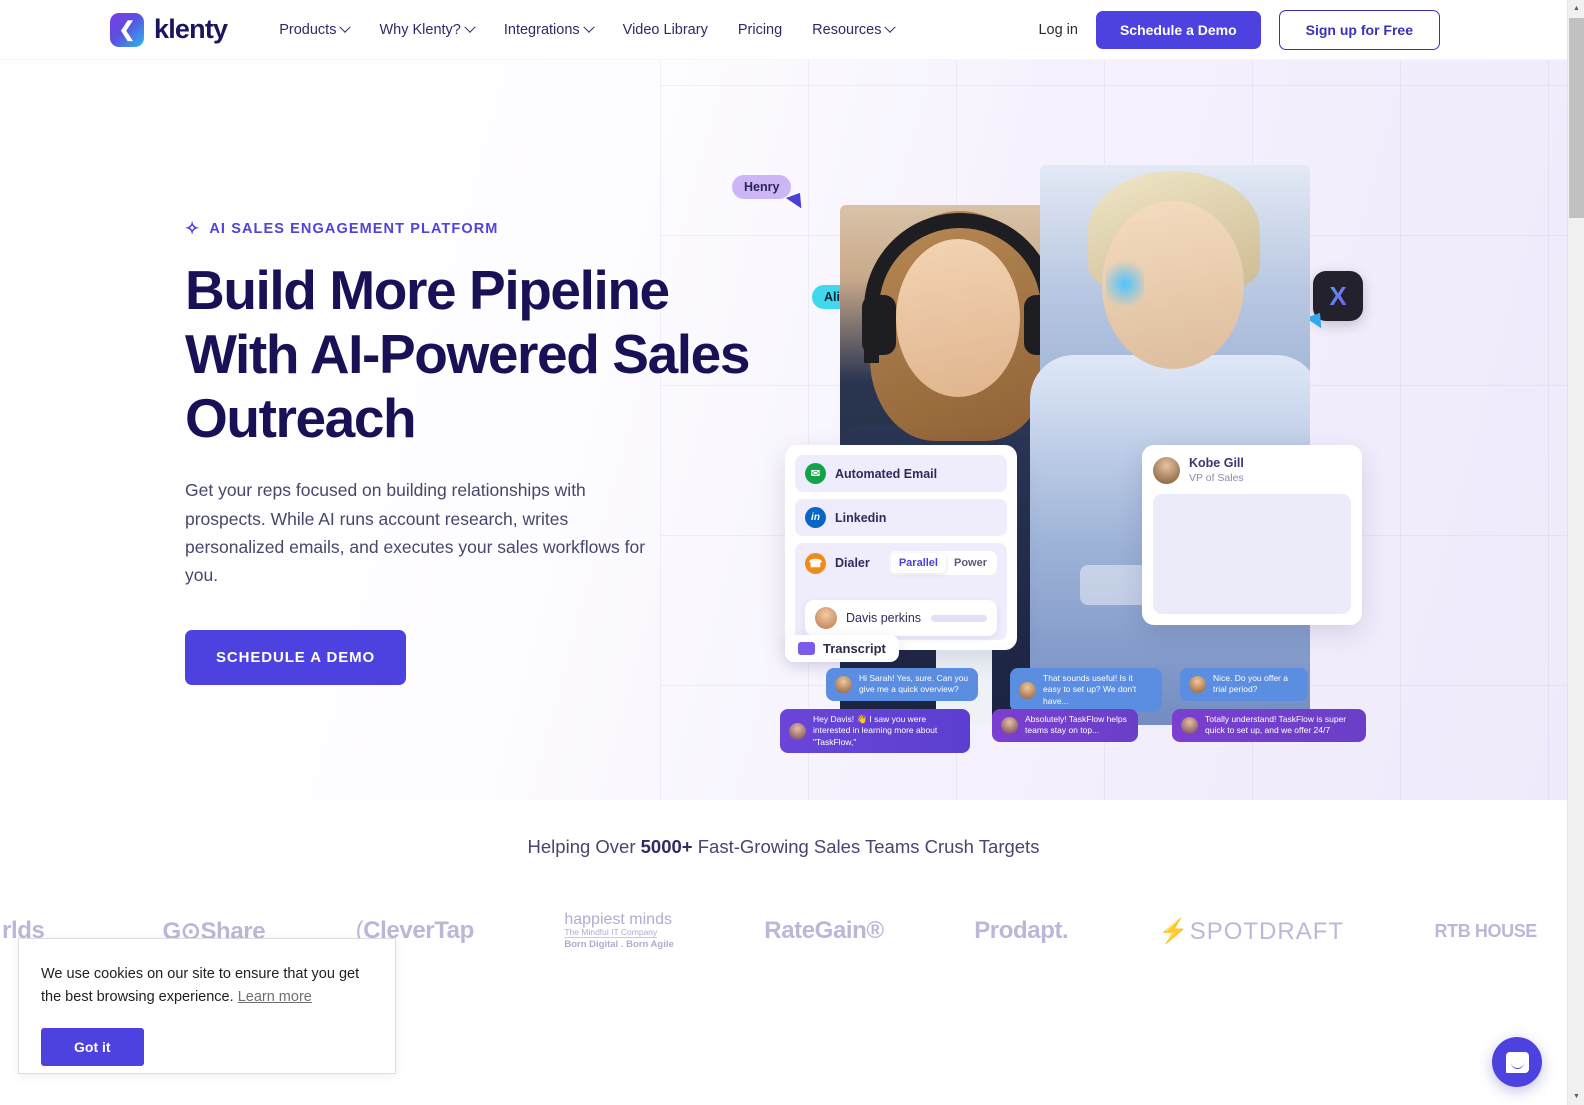 The width and height of the screenshot is (1584, 1105). I want to click on dialer-contact-row: Davis perkins, so click(901, 618).